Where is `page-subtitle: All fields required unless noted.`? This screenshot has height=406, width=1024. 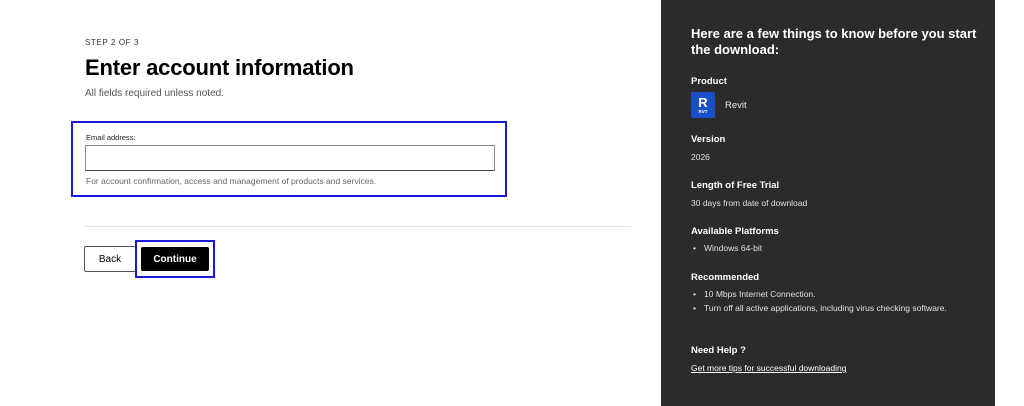
page-subtitle: All fields required unless noted. is located at coordinates (154, 93).